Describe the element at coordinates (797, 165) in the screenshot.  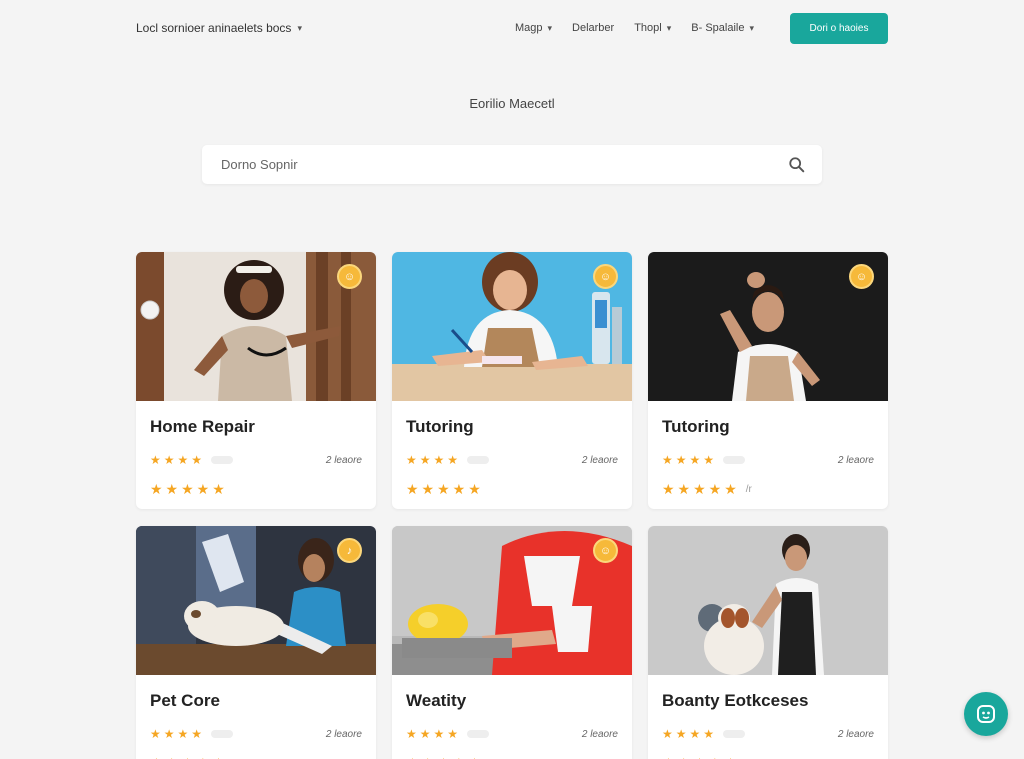
I see `search-icon` at that location.